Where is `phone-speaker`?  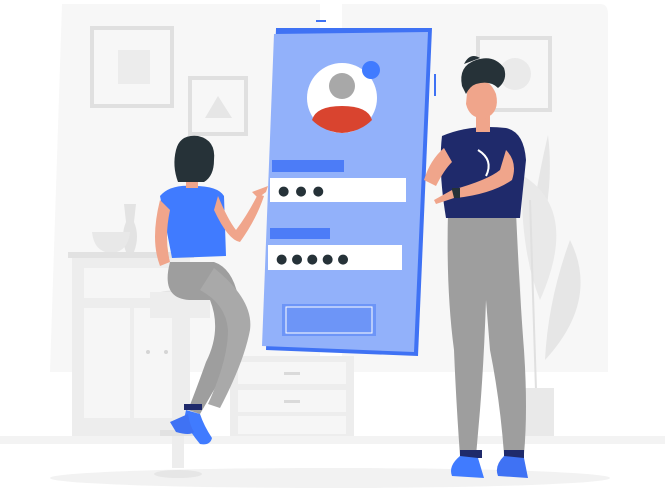 phone-speaker is located at coordinates (321, 21).